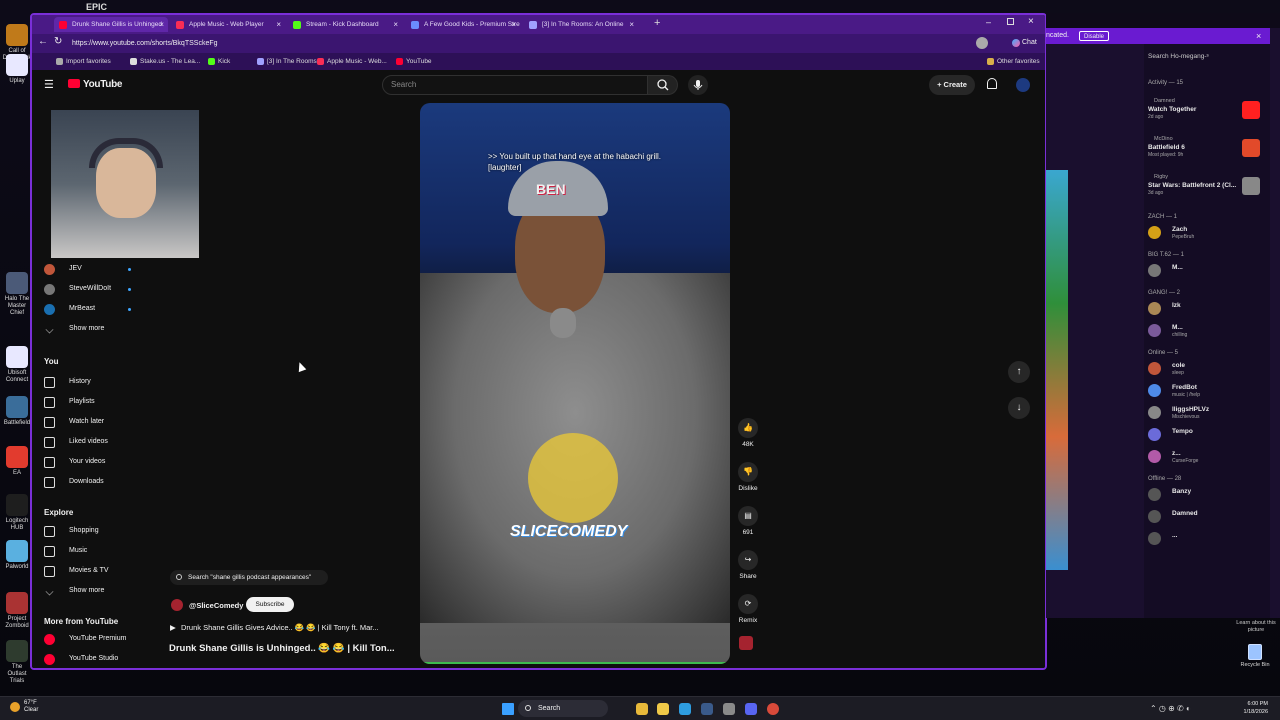 This screenshot has height=720, width=1280. I want to click on chat-button: Chat, so click(1024, 43).